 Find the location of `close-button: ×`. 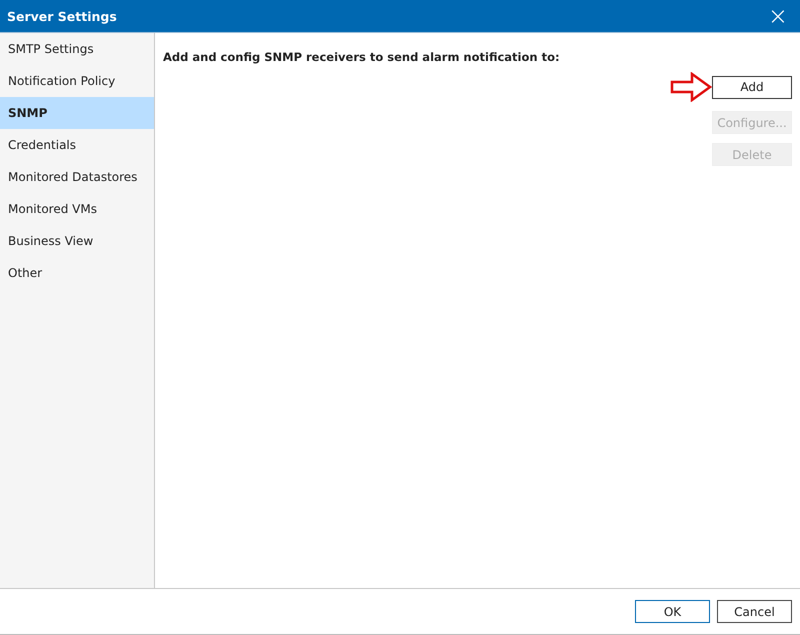

close-button: × is located at coordinates (778, 16).